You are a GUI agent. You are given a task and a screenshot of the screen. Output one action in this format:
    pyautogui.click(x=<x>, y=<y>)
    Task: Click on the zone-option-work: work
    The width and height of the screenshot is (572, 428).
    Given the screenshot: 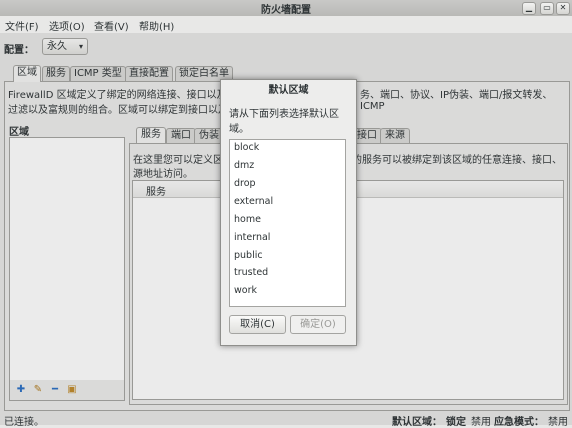 What is the action you would take?
    pyautogui.click(x=245, y=291)
    